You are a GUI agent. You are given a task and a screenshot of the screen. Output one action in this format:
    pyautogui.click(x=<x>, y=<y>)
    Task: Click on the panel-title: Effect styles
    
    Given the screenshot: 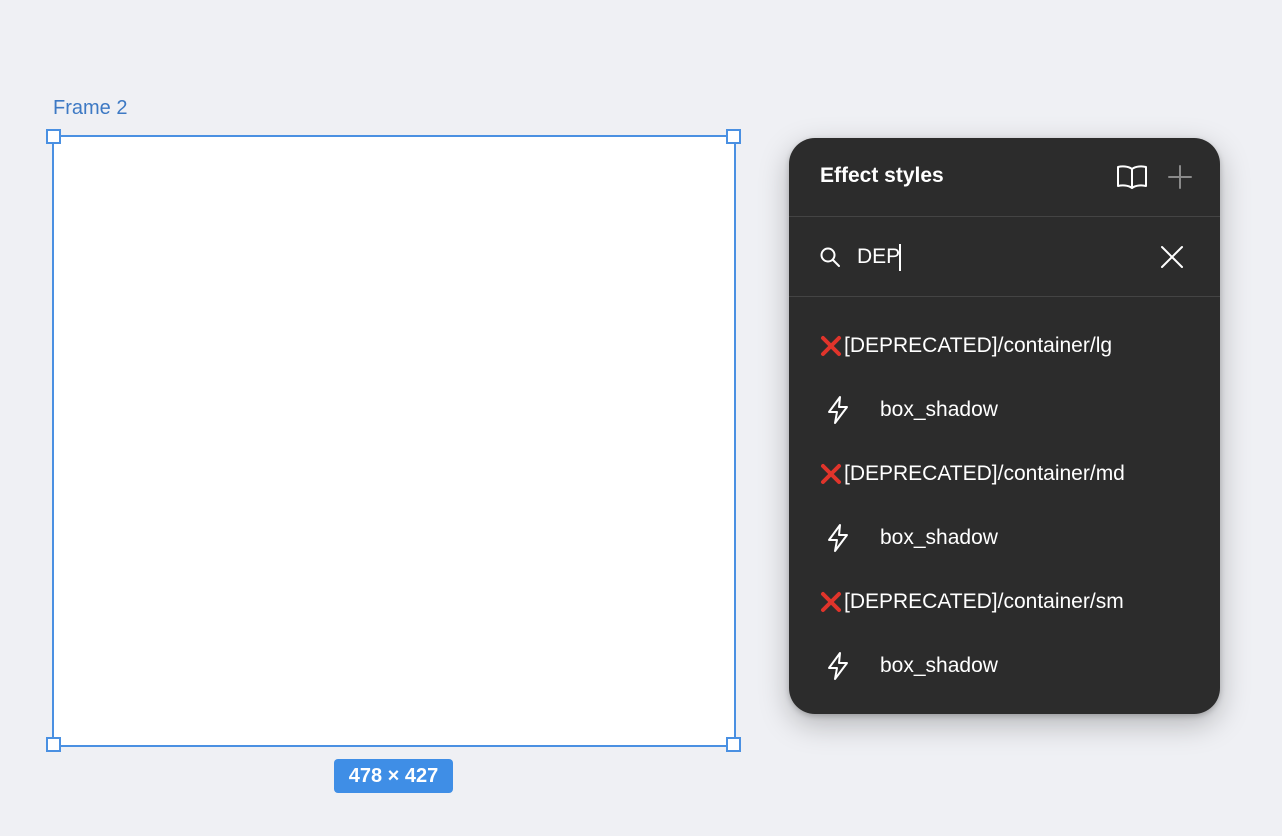 What is the action you would take?
    pyautogui.click(x=882, y=175)
    